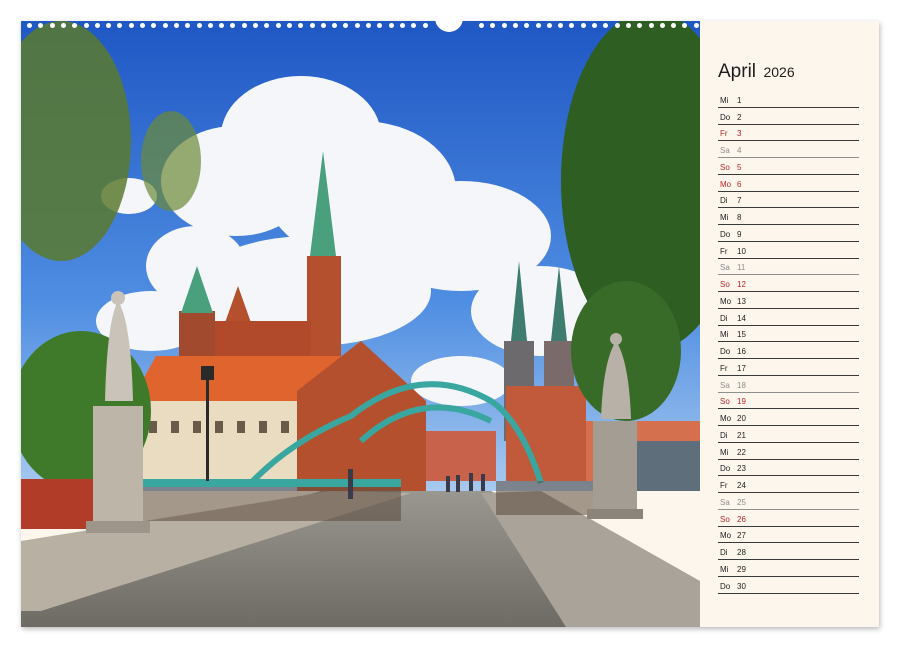  What do you see at coordinates (788, 317) in the screenshot?
I see `day-row: Di 14` at bounding box center [788, 317].